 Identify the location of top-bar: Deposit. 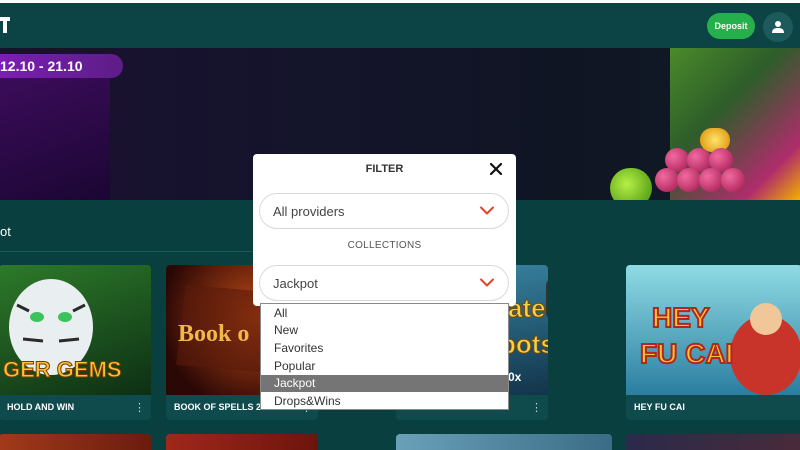
(400, 24).